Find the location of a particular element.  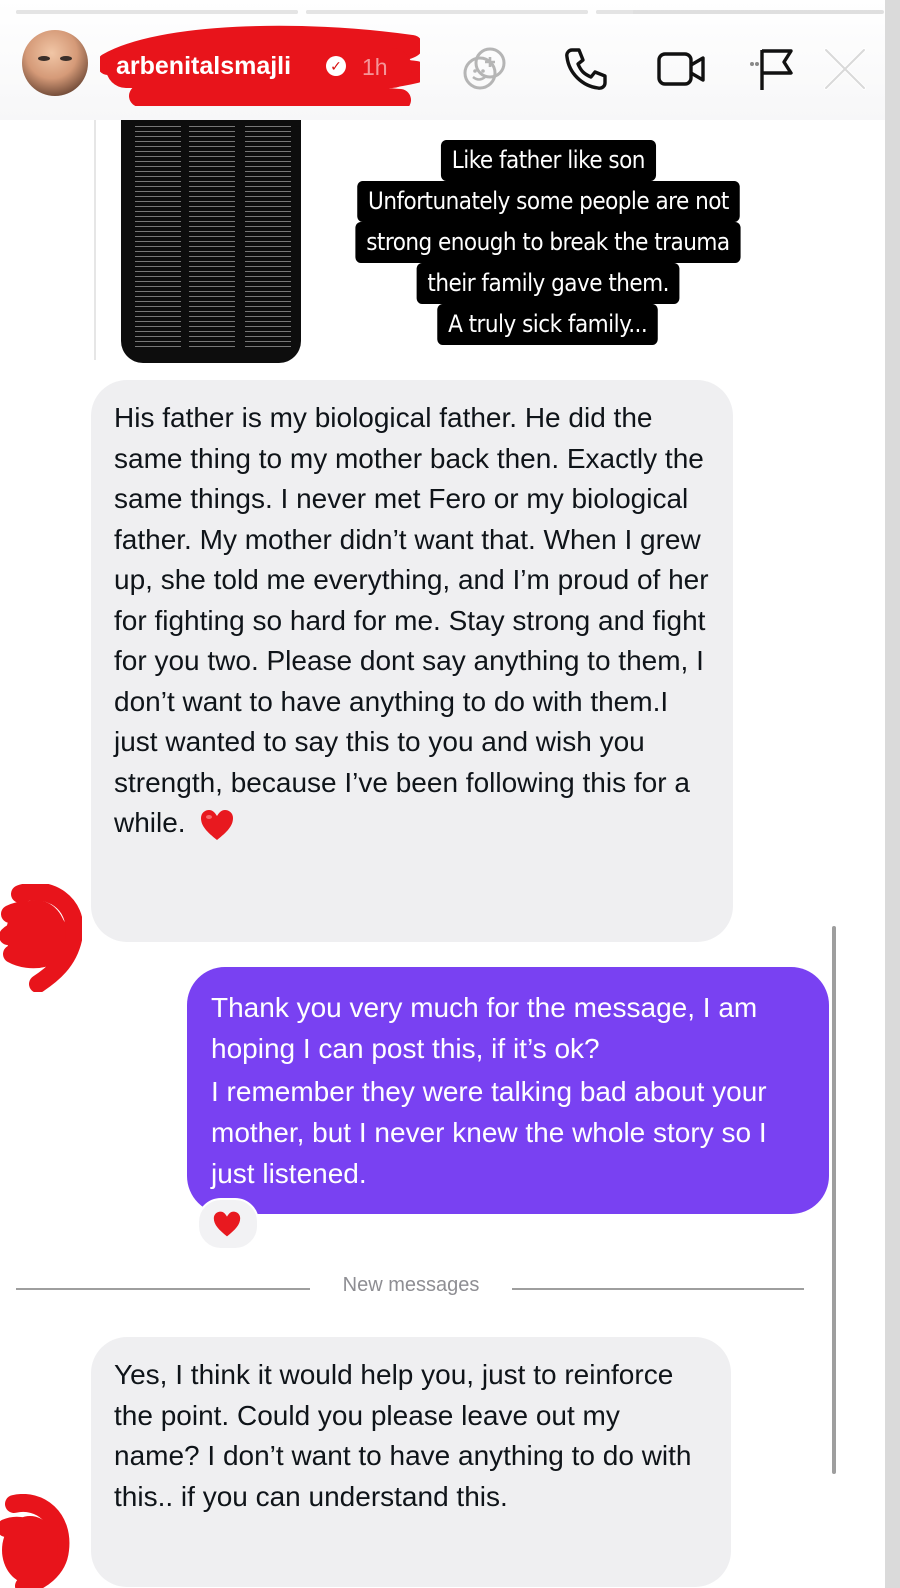

verified-badge-icon: ✓ is located at coordinates (336, 66).